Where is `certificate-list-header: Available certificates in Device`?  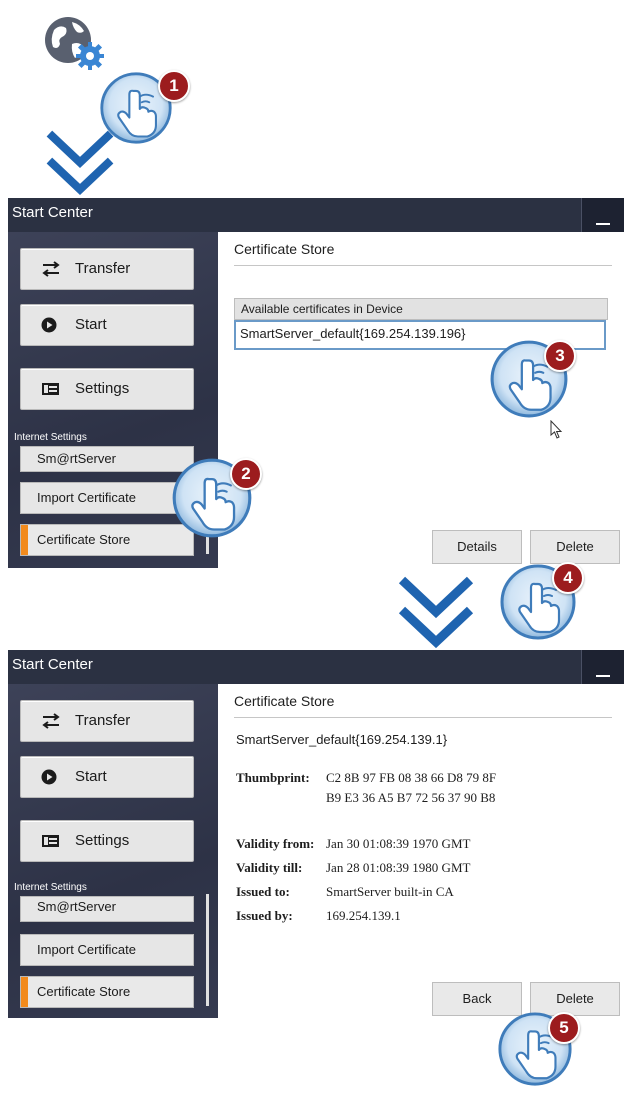
certificate-list-header: Available certificates in Device is located at coordinates (421, 309).